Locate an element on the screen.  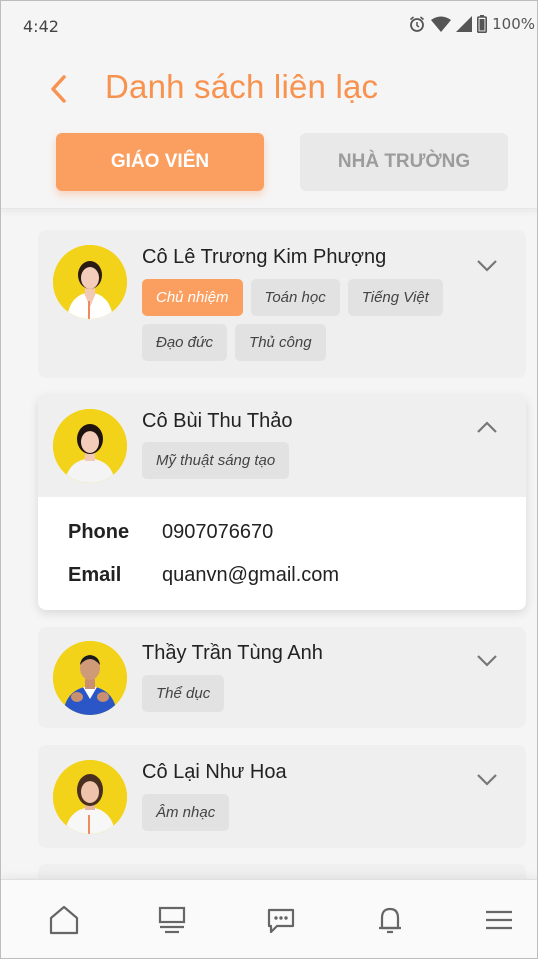
tag-chu-nhiem: Chủ nhiệm is located at coordinates (192, 297).